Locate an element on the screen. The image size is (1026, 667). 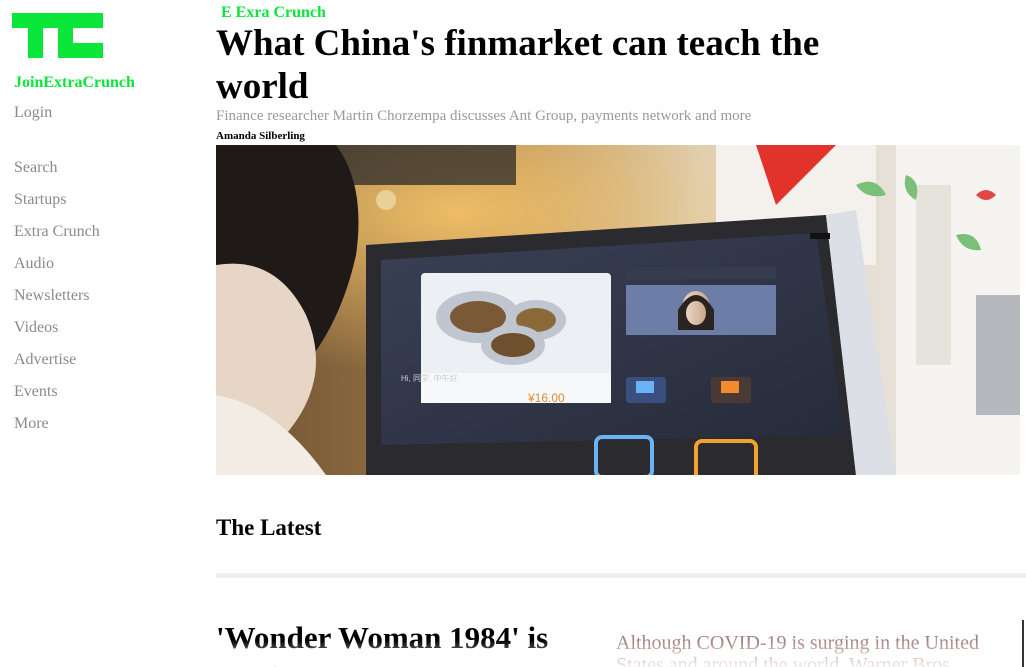
scrollbar-edge is located at coordinates (1023, 643).